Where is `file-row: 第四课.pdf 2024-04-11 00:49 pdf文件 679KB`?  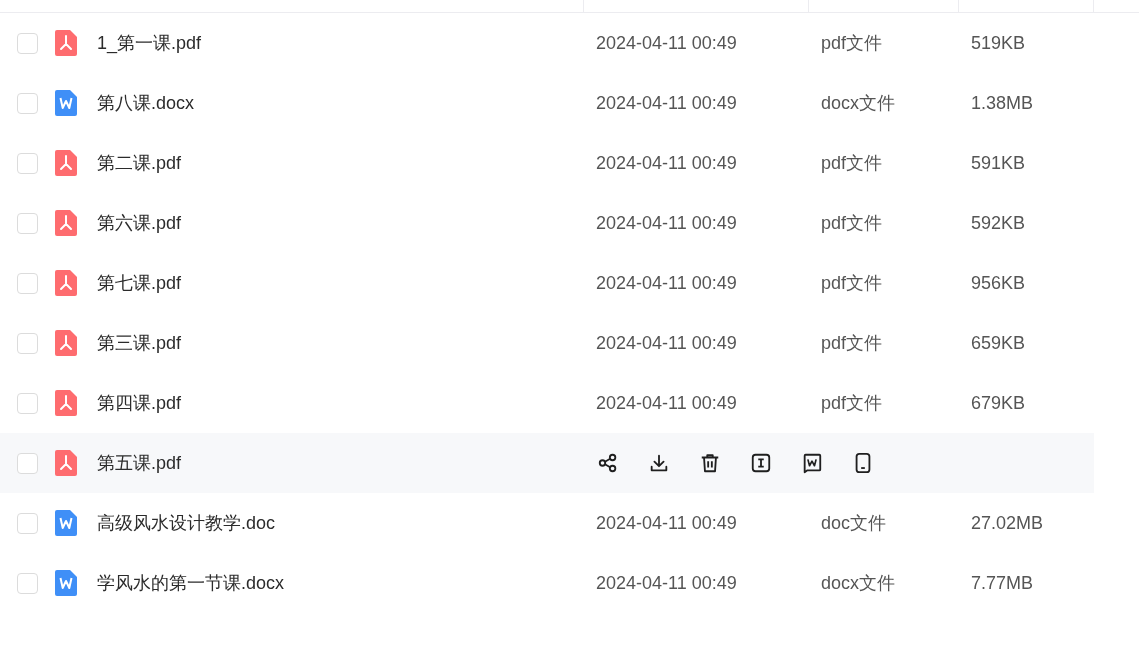
file-row: 第四课.pdf 2024-04-11 00:49 pdf文件 679KB is located at coordinates (547, 403).